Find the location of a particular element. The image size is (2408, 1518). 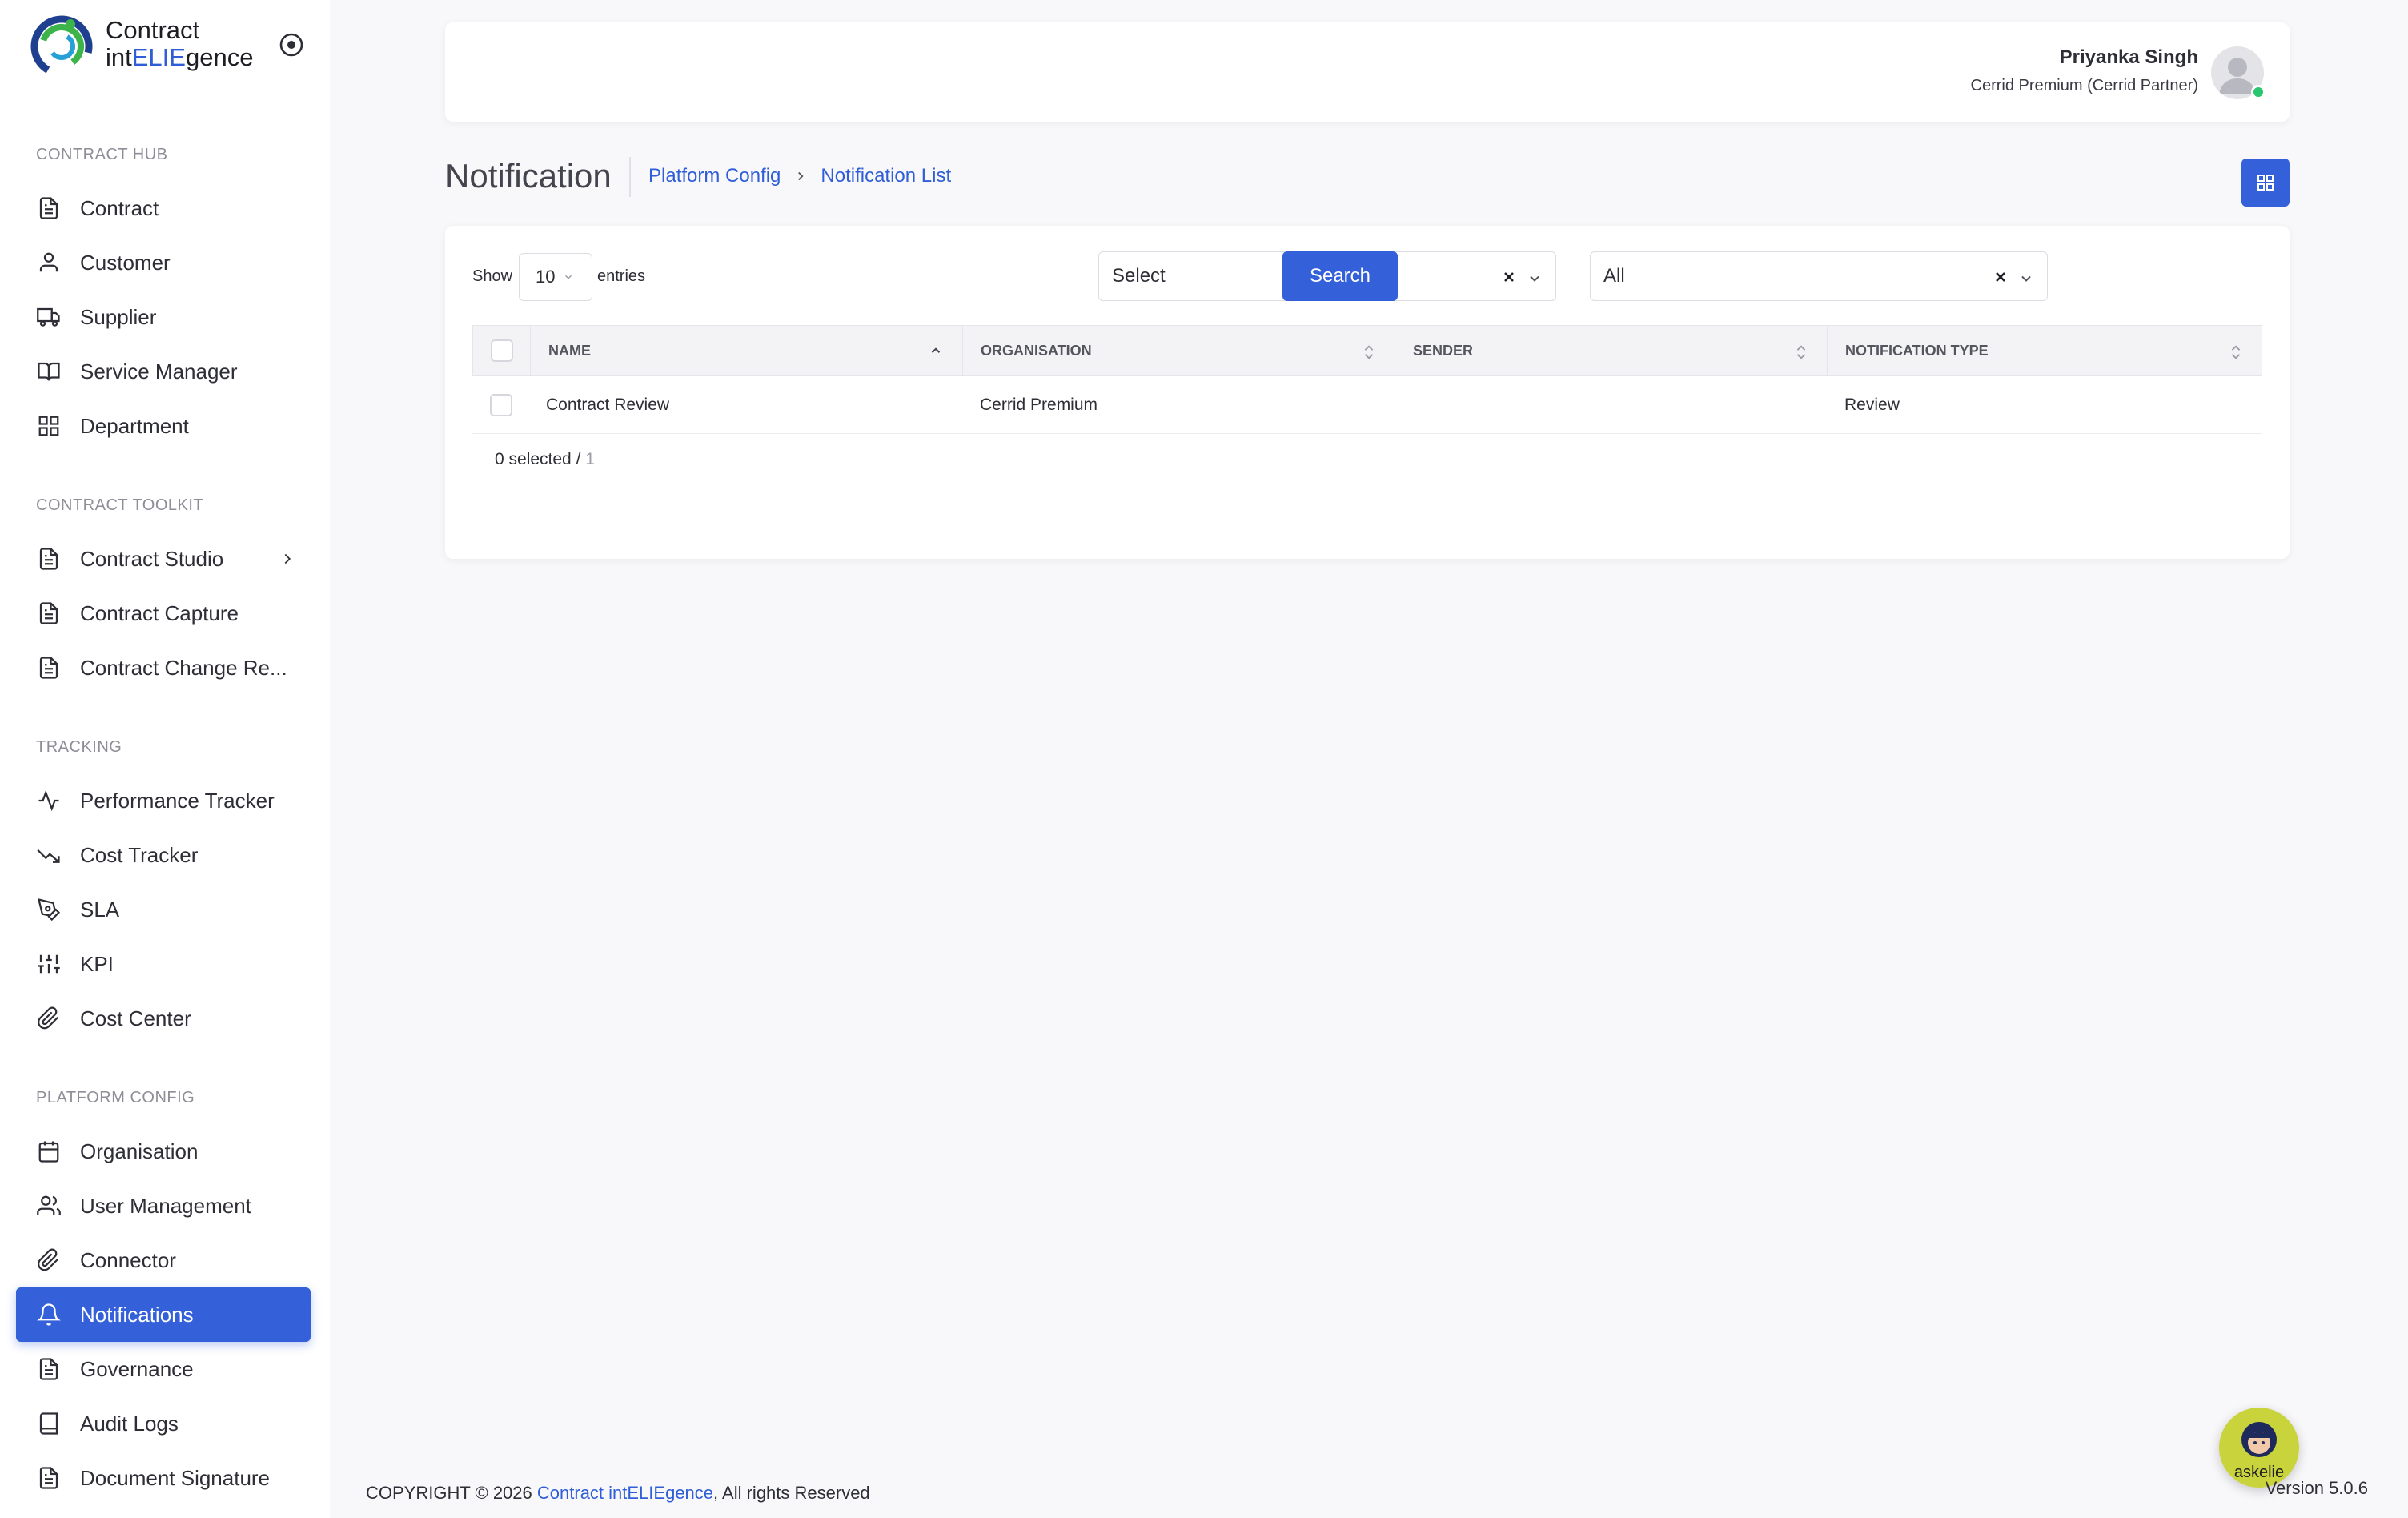

sidebar-item-customer: Customer is located at coordinates (163, 262).